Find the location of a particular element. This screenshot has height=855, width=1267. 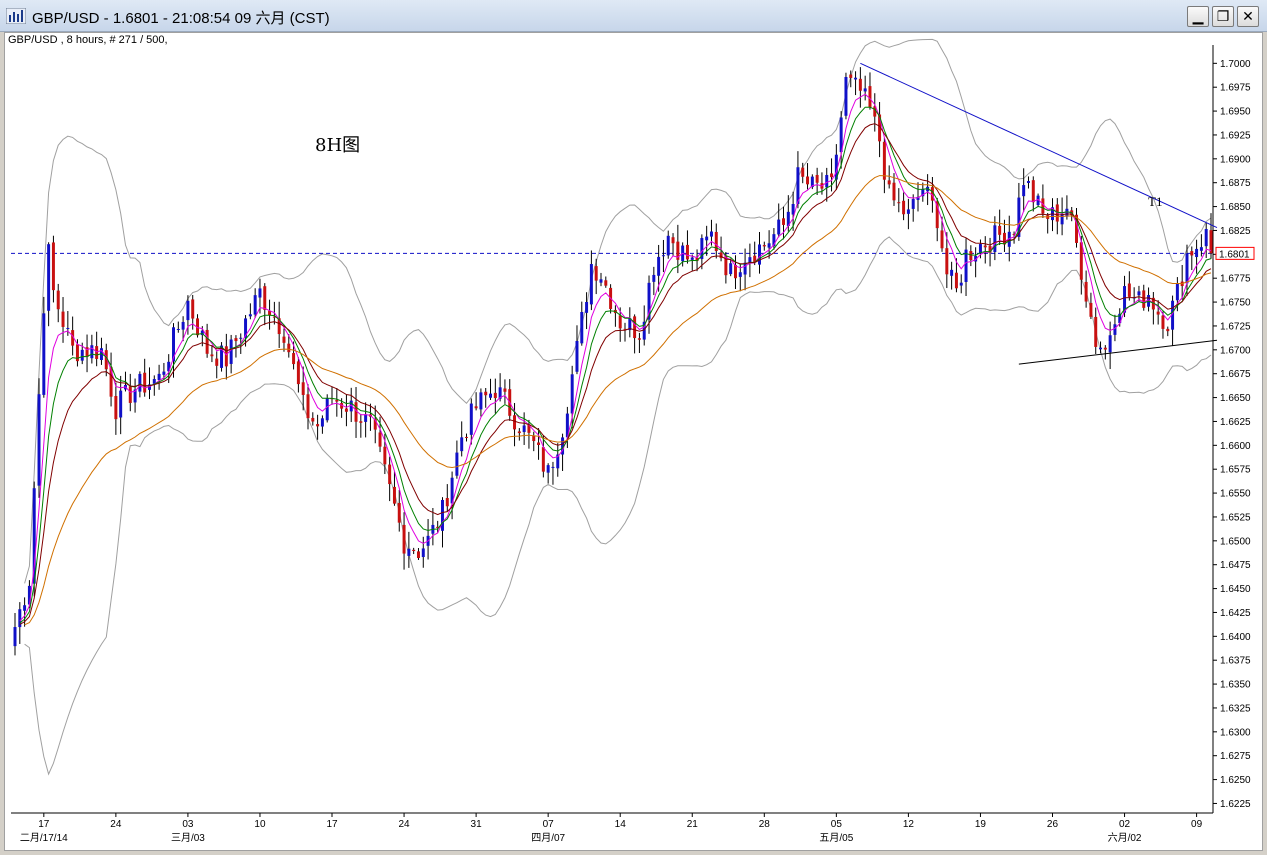

time-tick-label: 19 is located at coordinates (981, 824).